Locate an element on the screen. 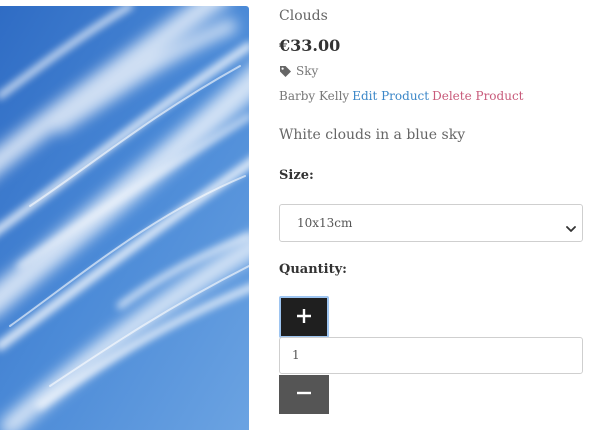  size-selected-value: 10x13cm is located at coordinates (325, 223).